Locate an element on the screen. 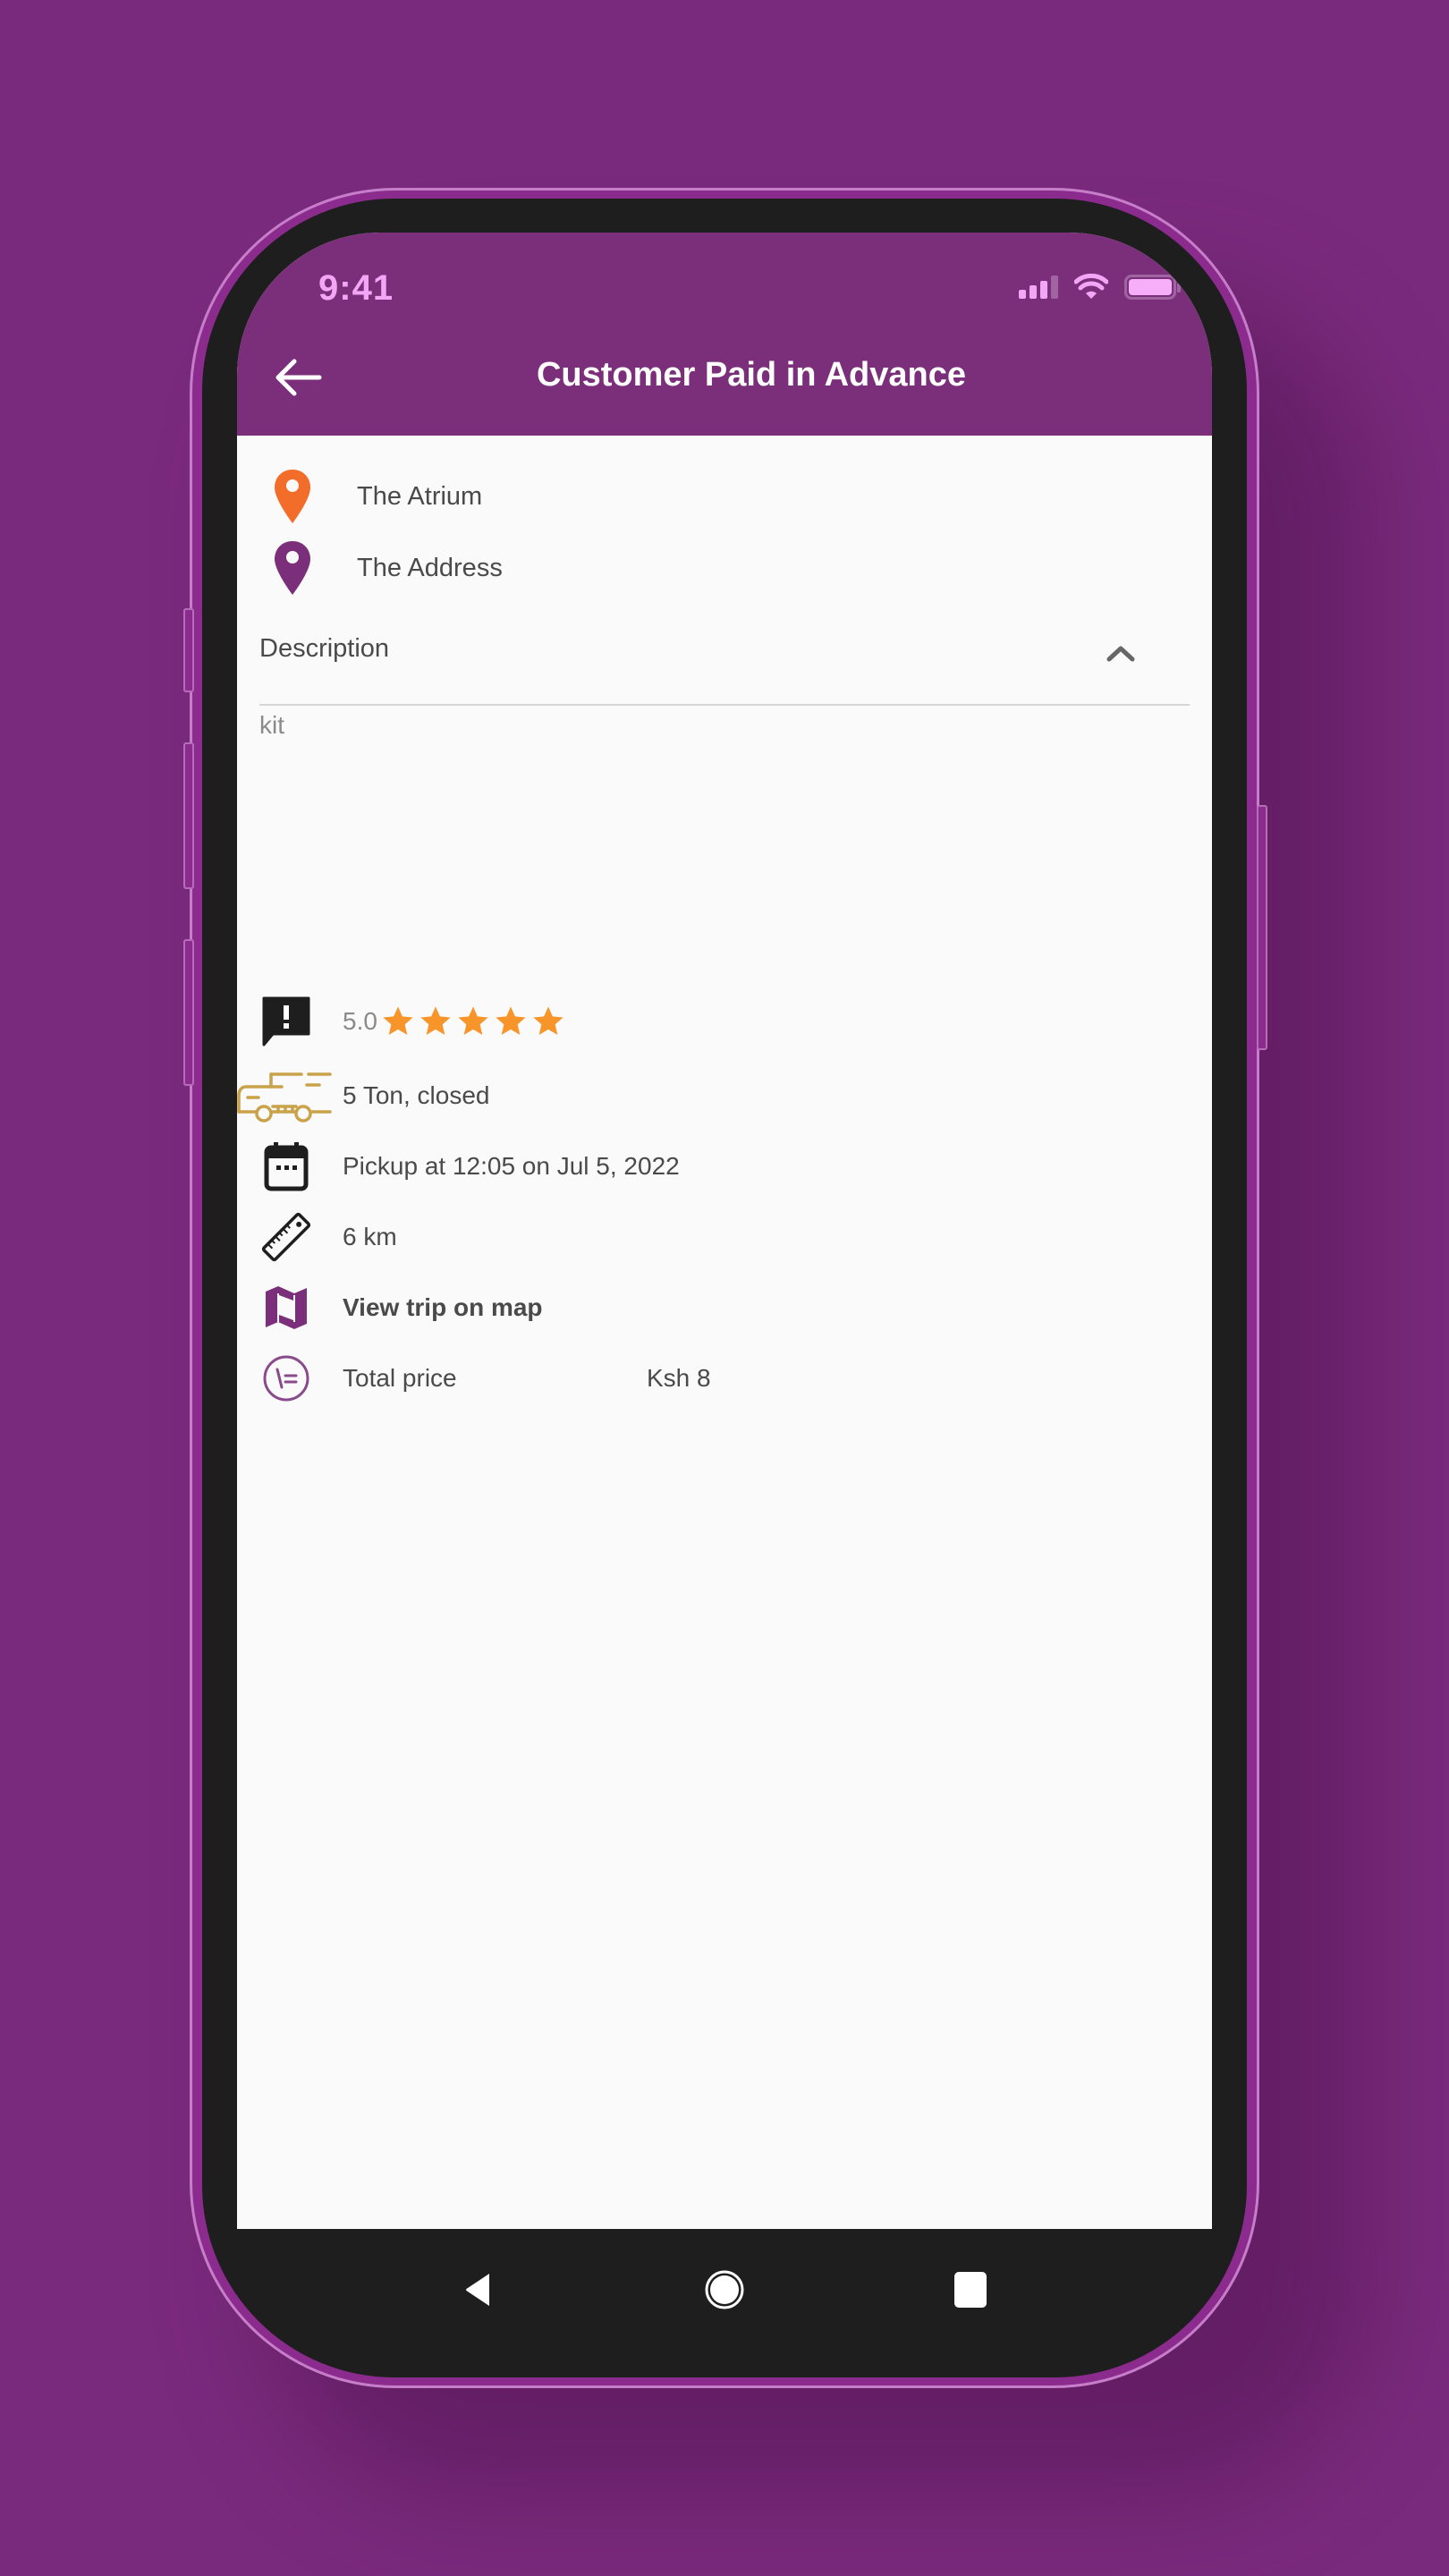 This screenshot has width=1449, height=2576. calendar-icon is located at coordinates (286, 1166).